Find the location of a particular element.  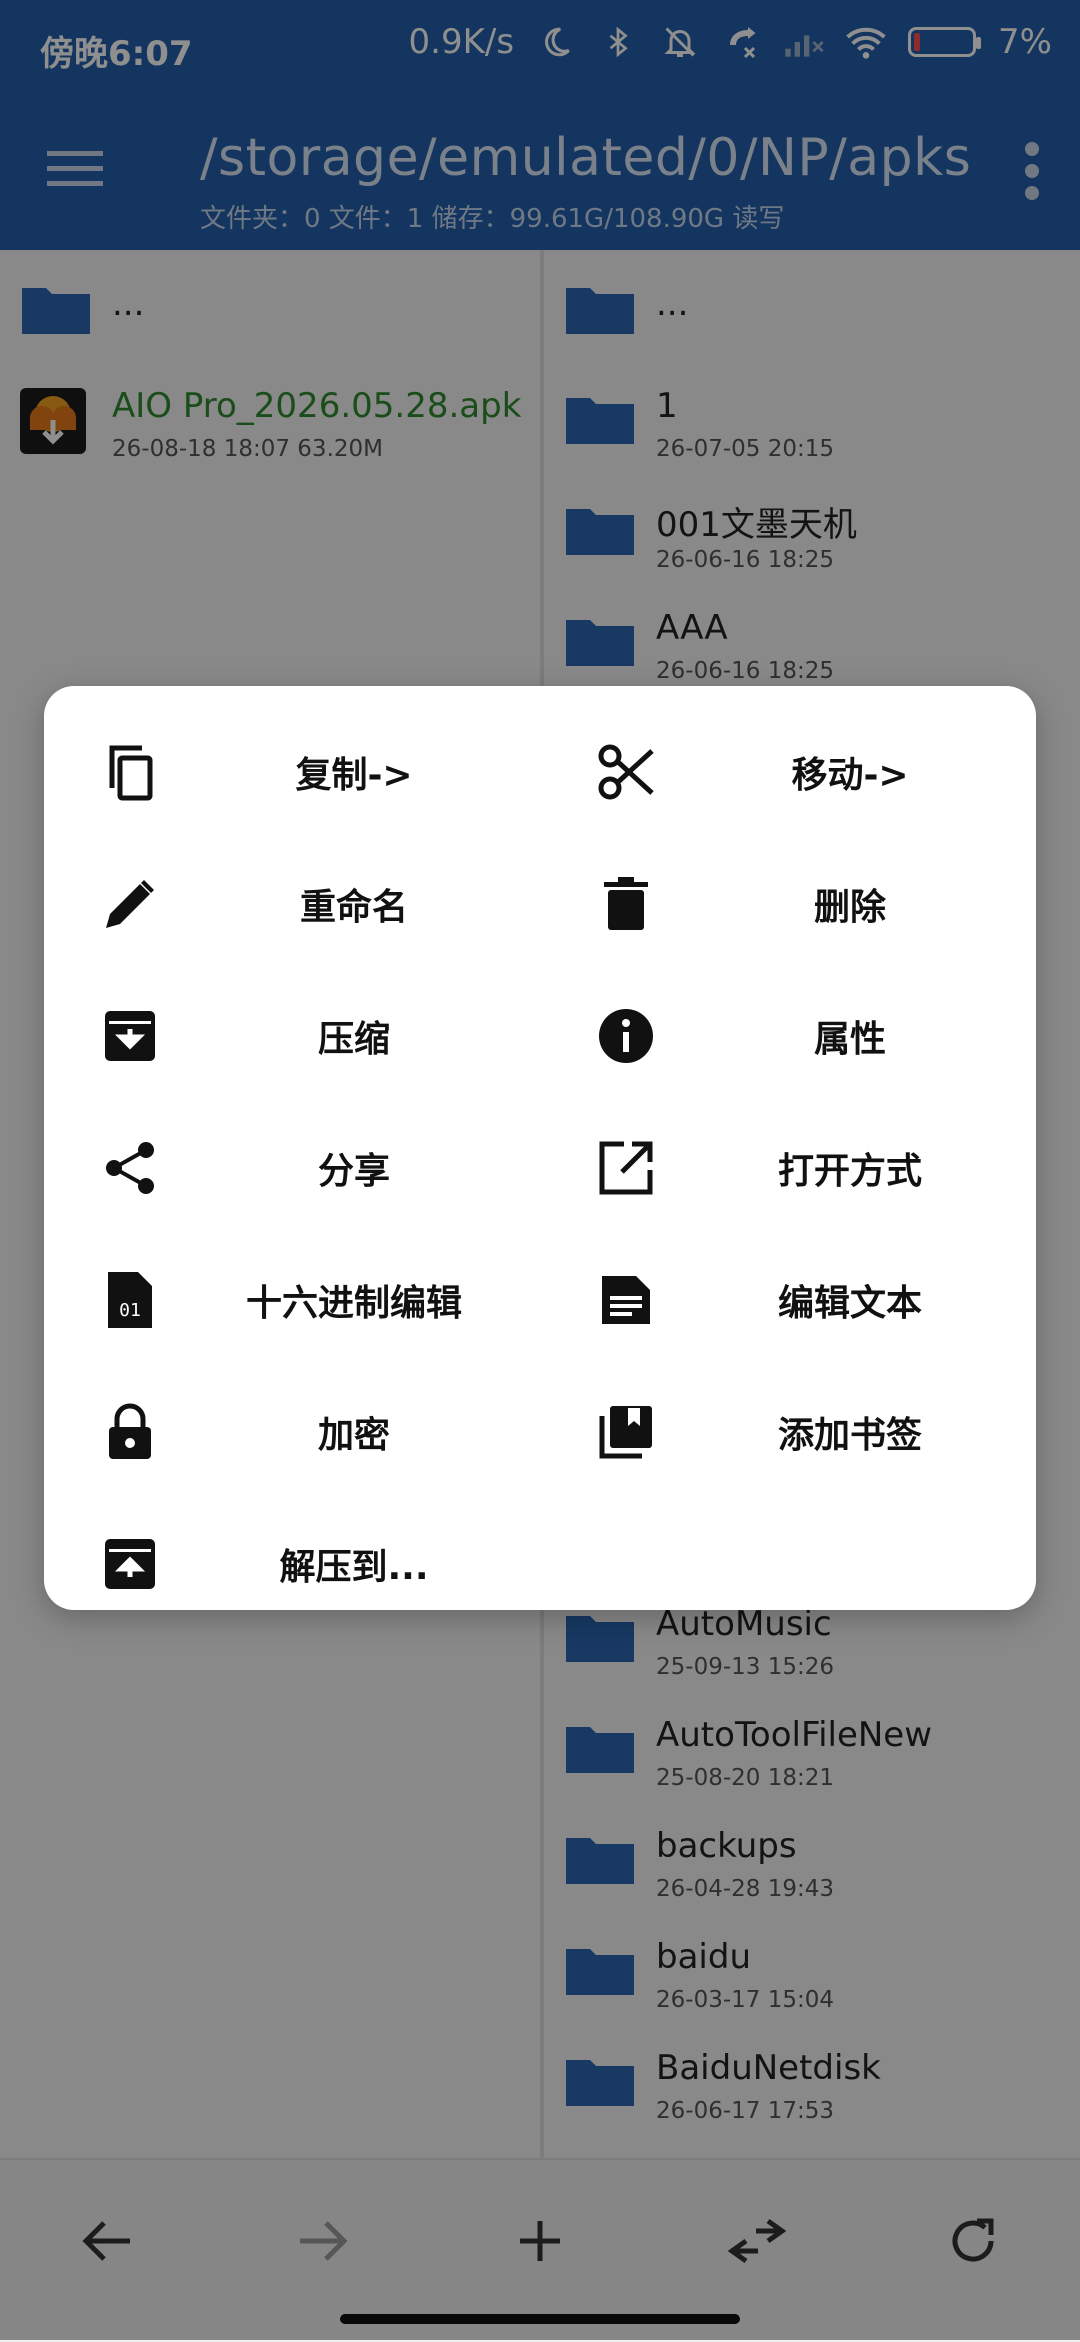

menu-item-delete: 删除 is located at coordinates (788, 902).